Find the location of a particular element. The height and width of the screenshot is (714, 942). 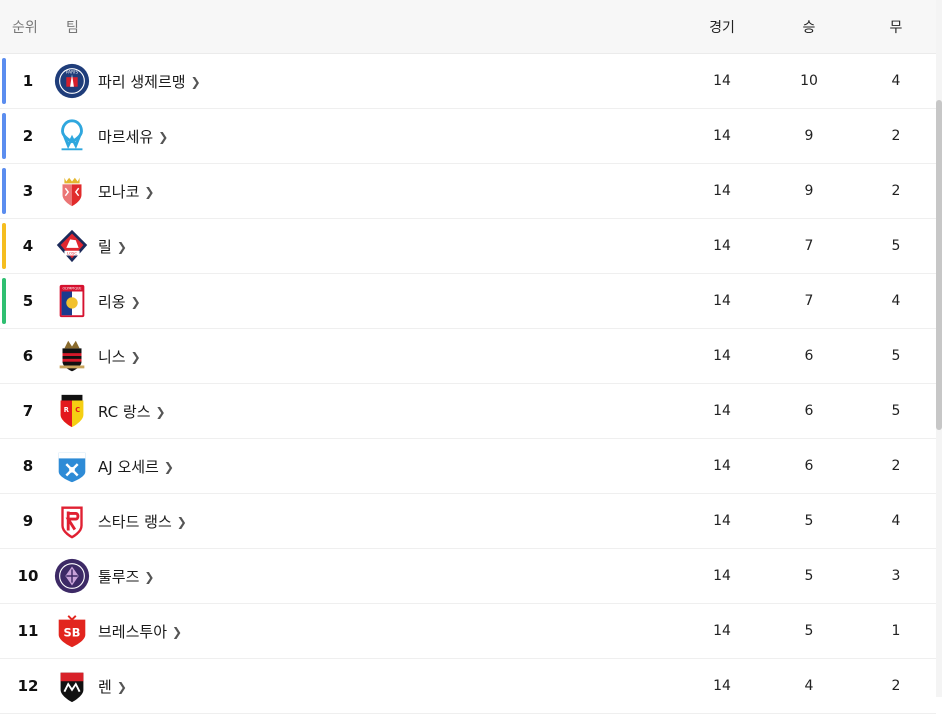

team-name-link: 니스 ❯ is located at coordinates (119, 356).